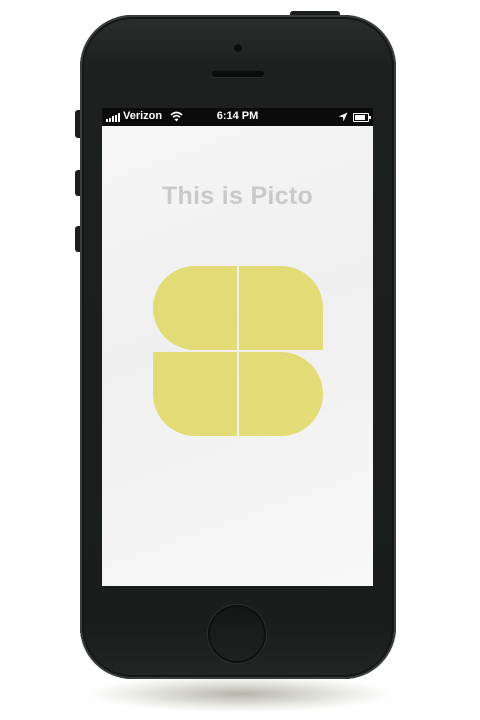 The height and width of the screenshot is (720, 480). I want to click on earpiece-speaker, so click(238, 74).